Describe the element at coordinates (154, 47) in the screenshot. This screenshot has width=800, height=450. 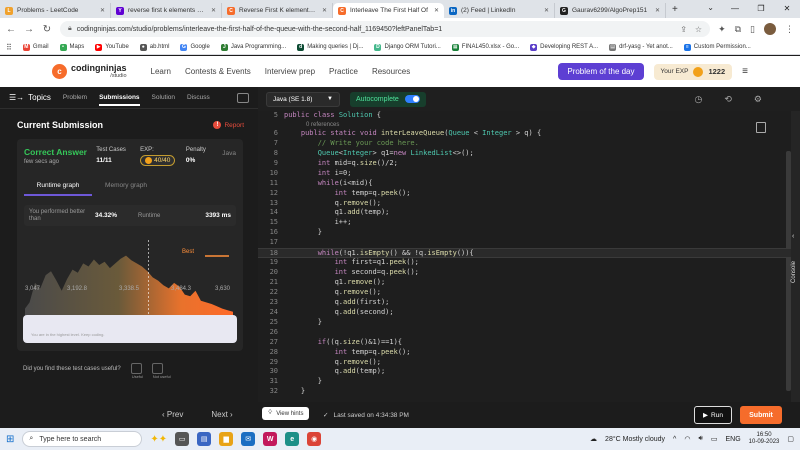
I see `bookmark-item: ● ab.html` at that location.